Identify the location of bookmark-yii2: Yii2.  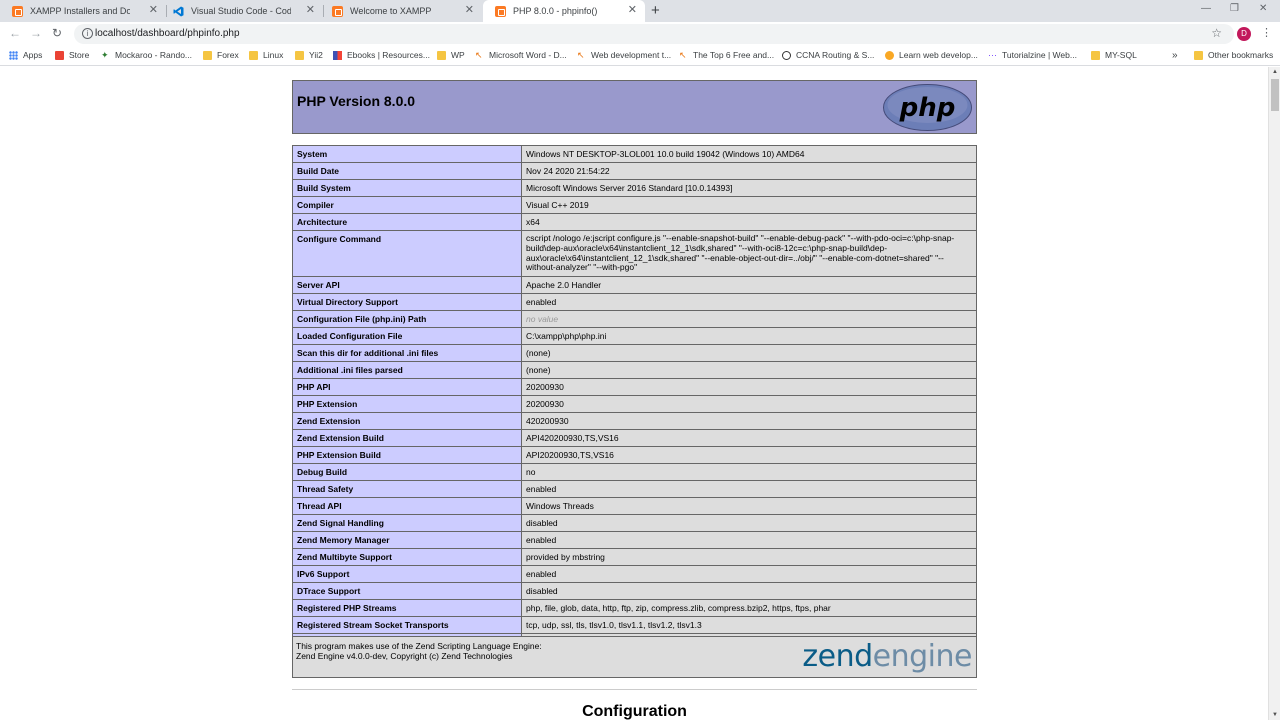
(309, 55).